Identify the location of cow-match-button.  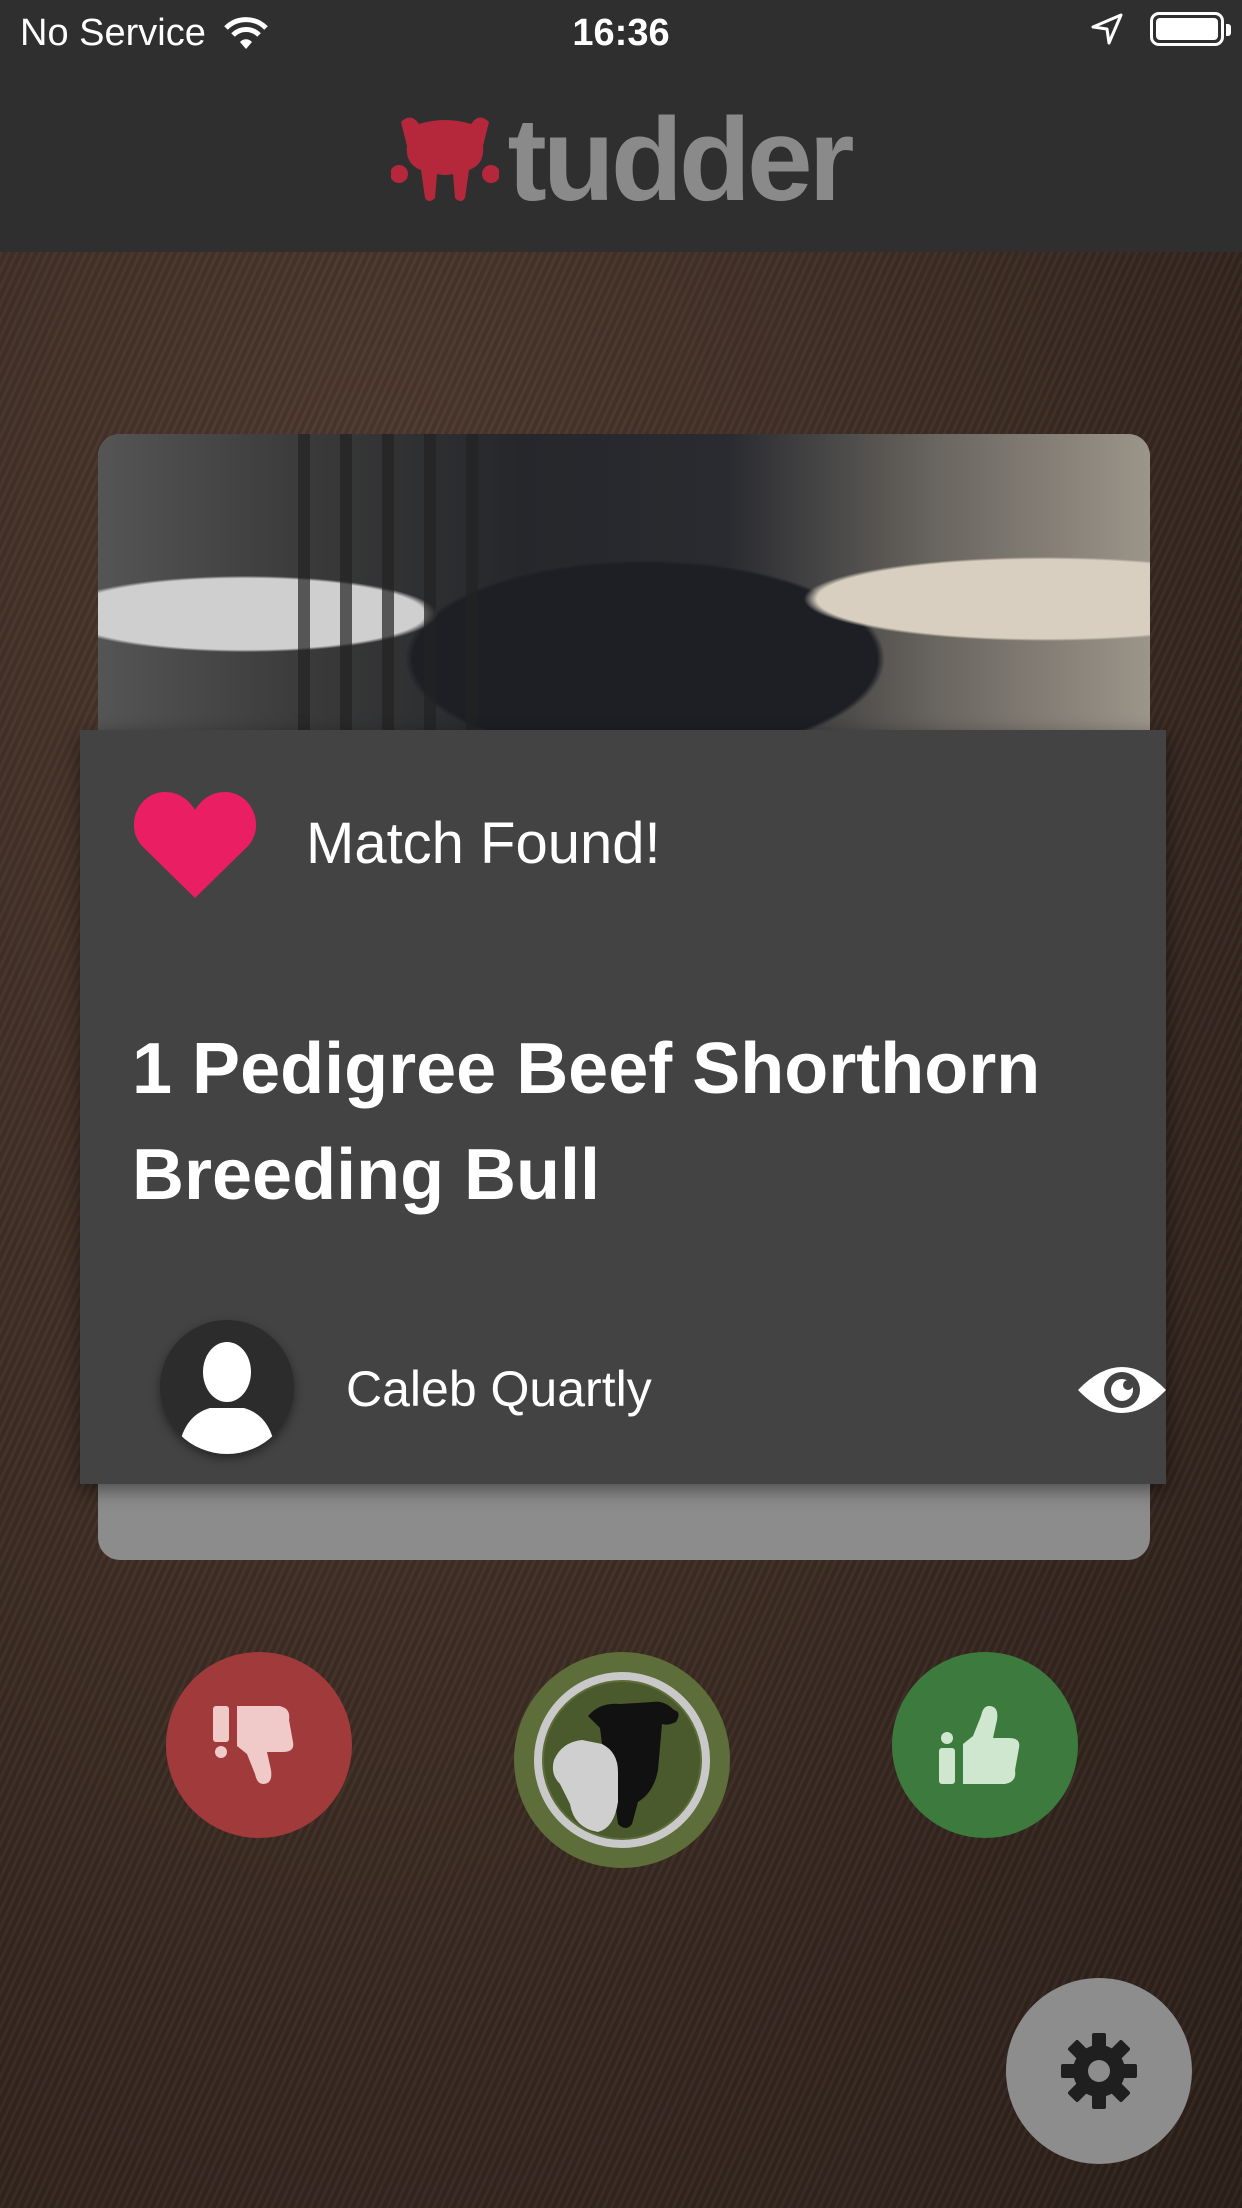
(622, 1760).